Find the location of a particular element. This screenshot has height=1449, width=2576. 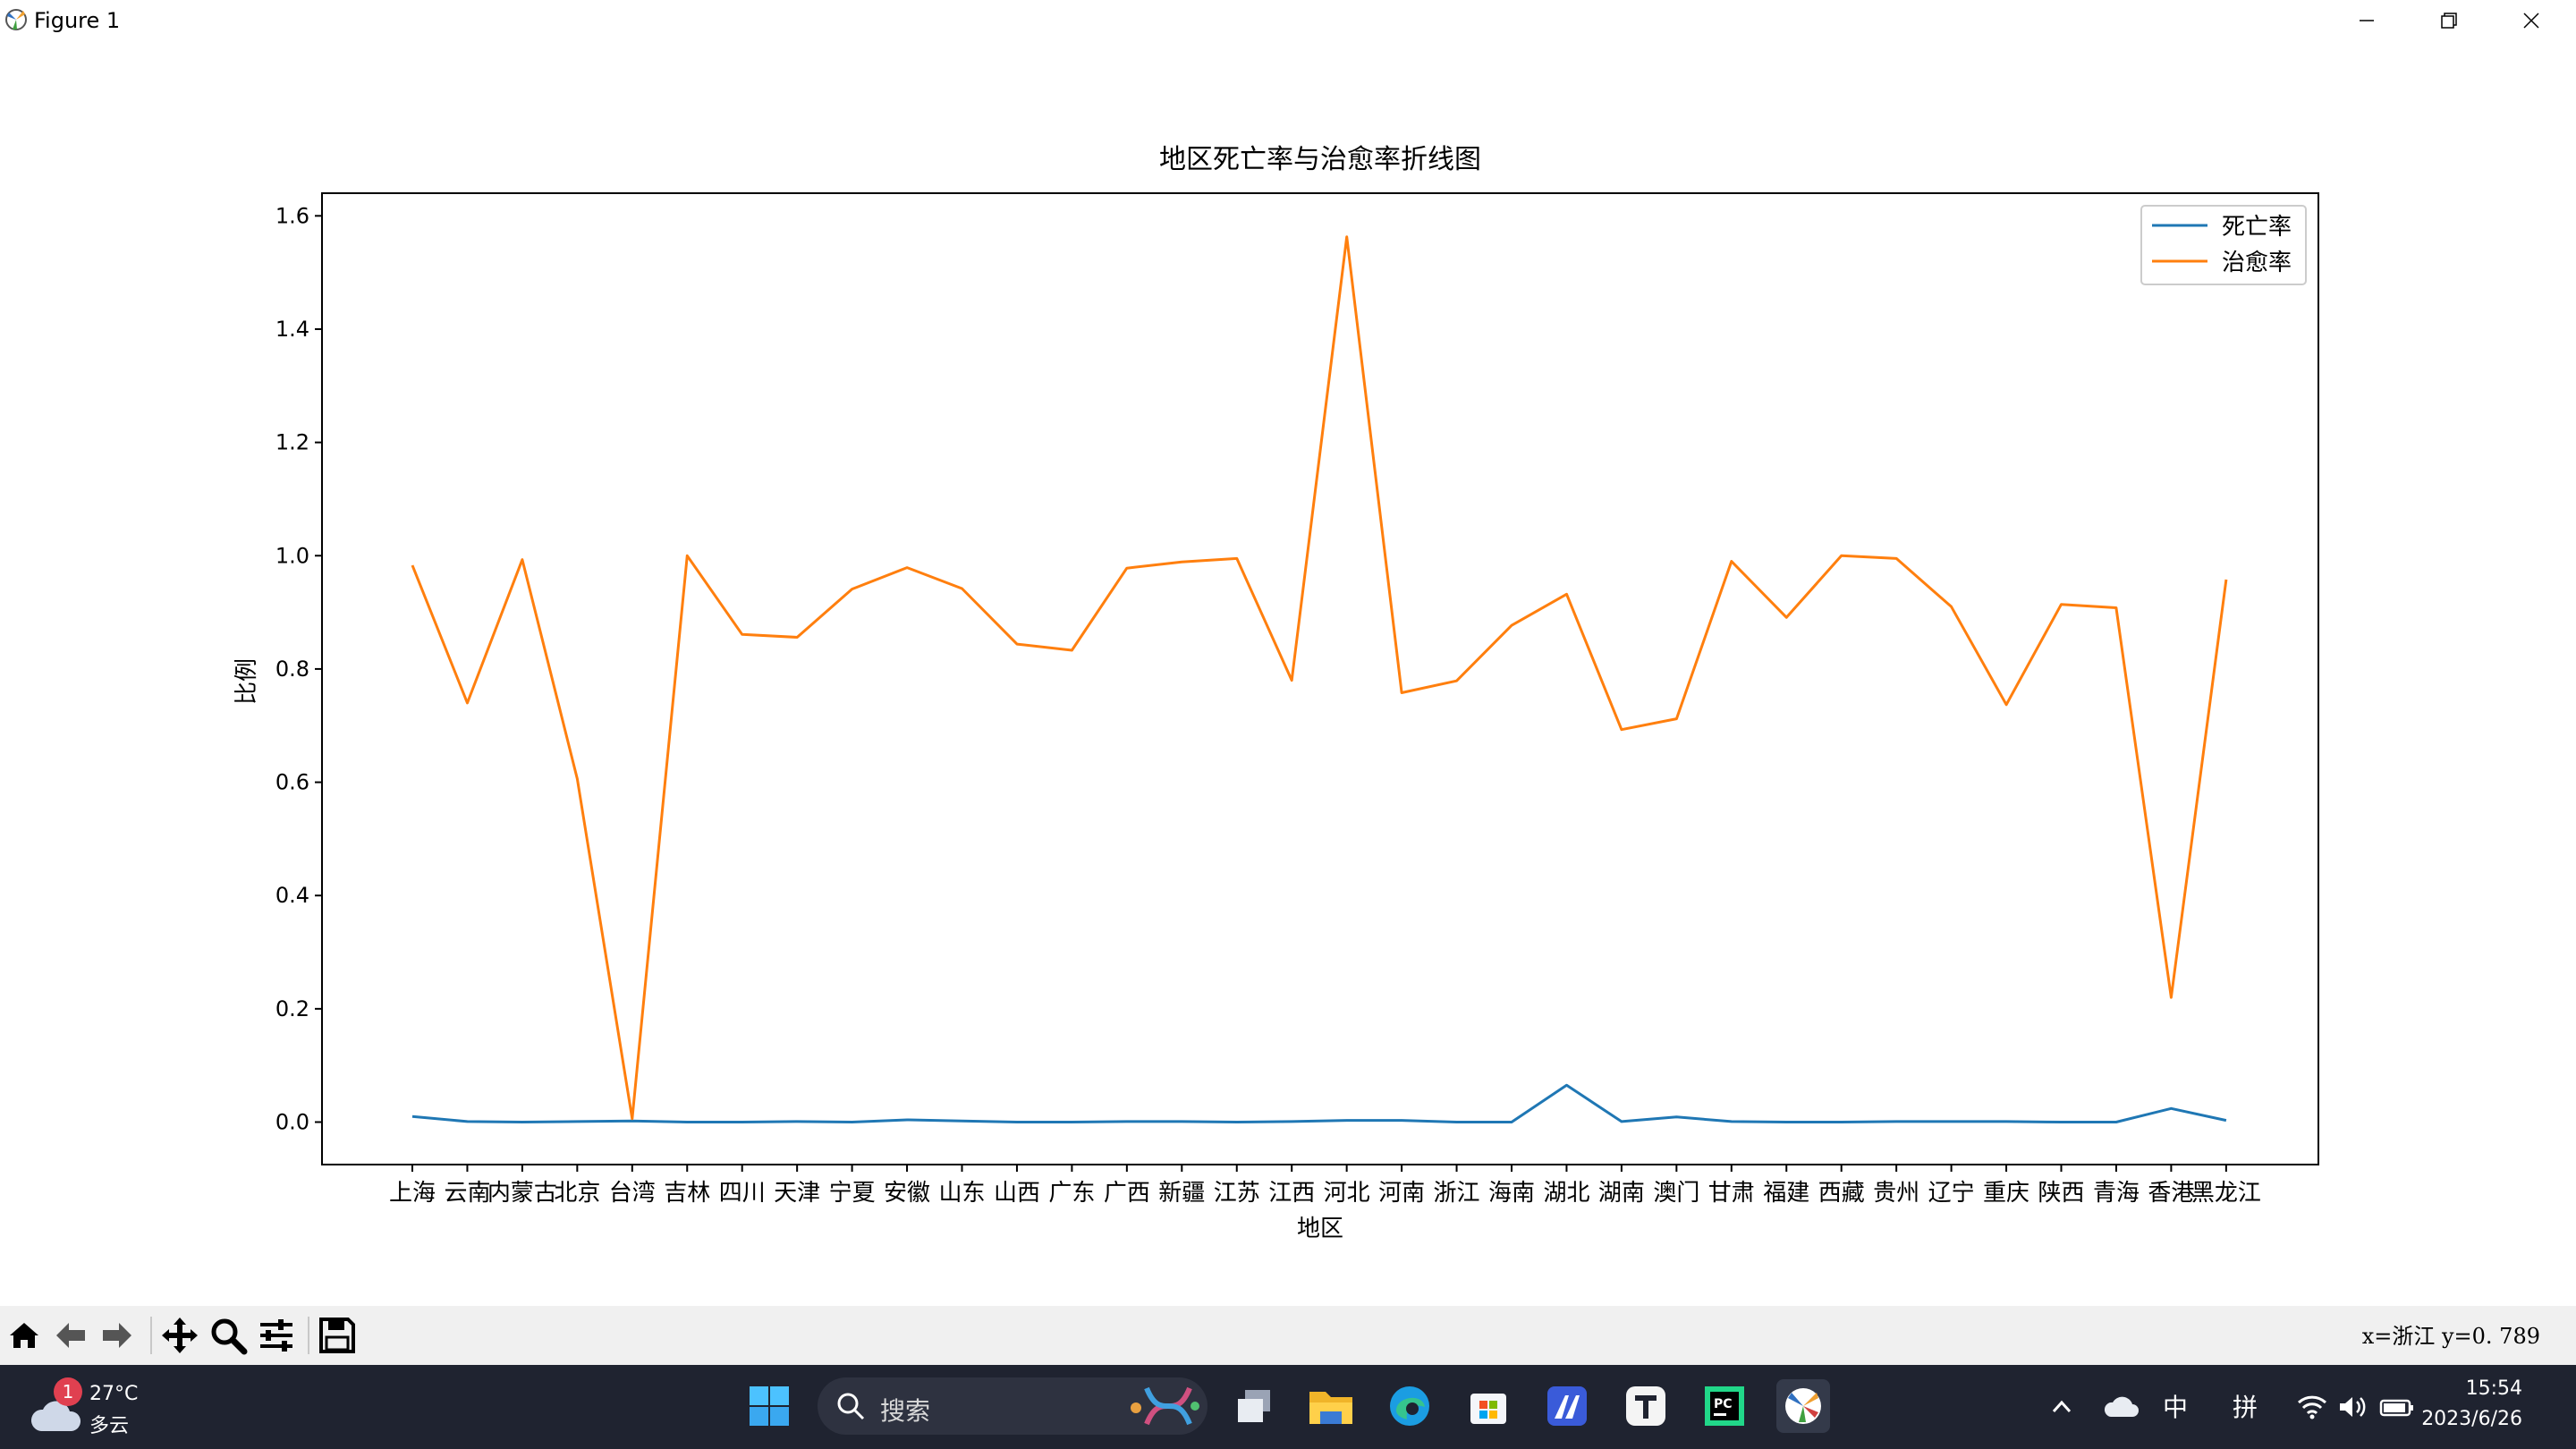

save-icon is located at coordinates (337, 1335).